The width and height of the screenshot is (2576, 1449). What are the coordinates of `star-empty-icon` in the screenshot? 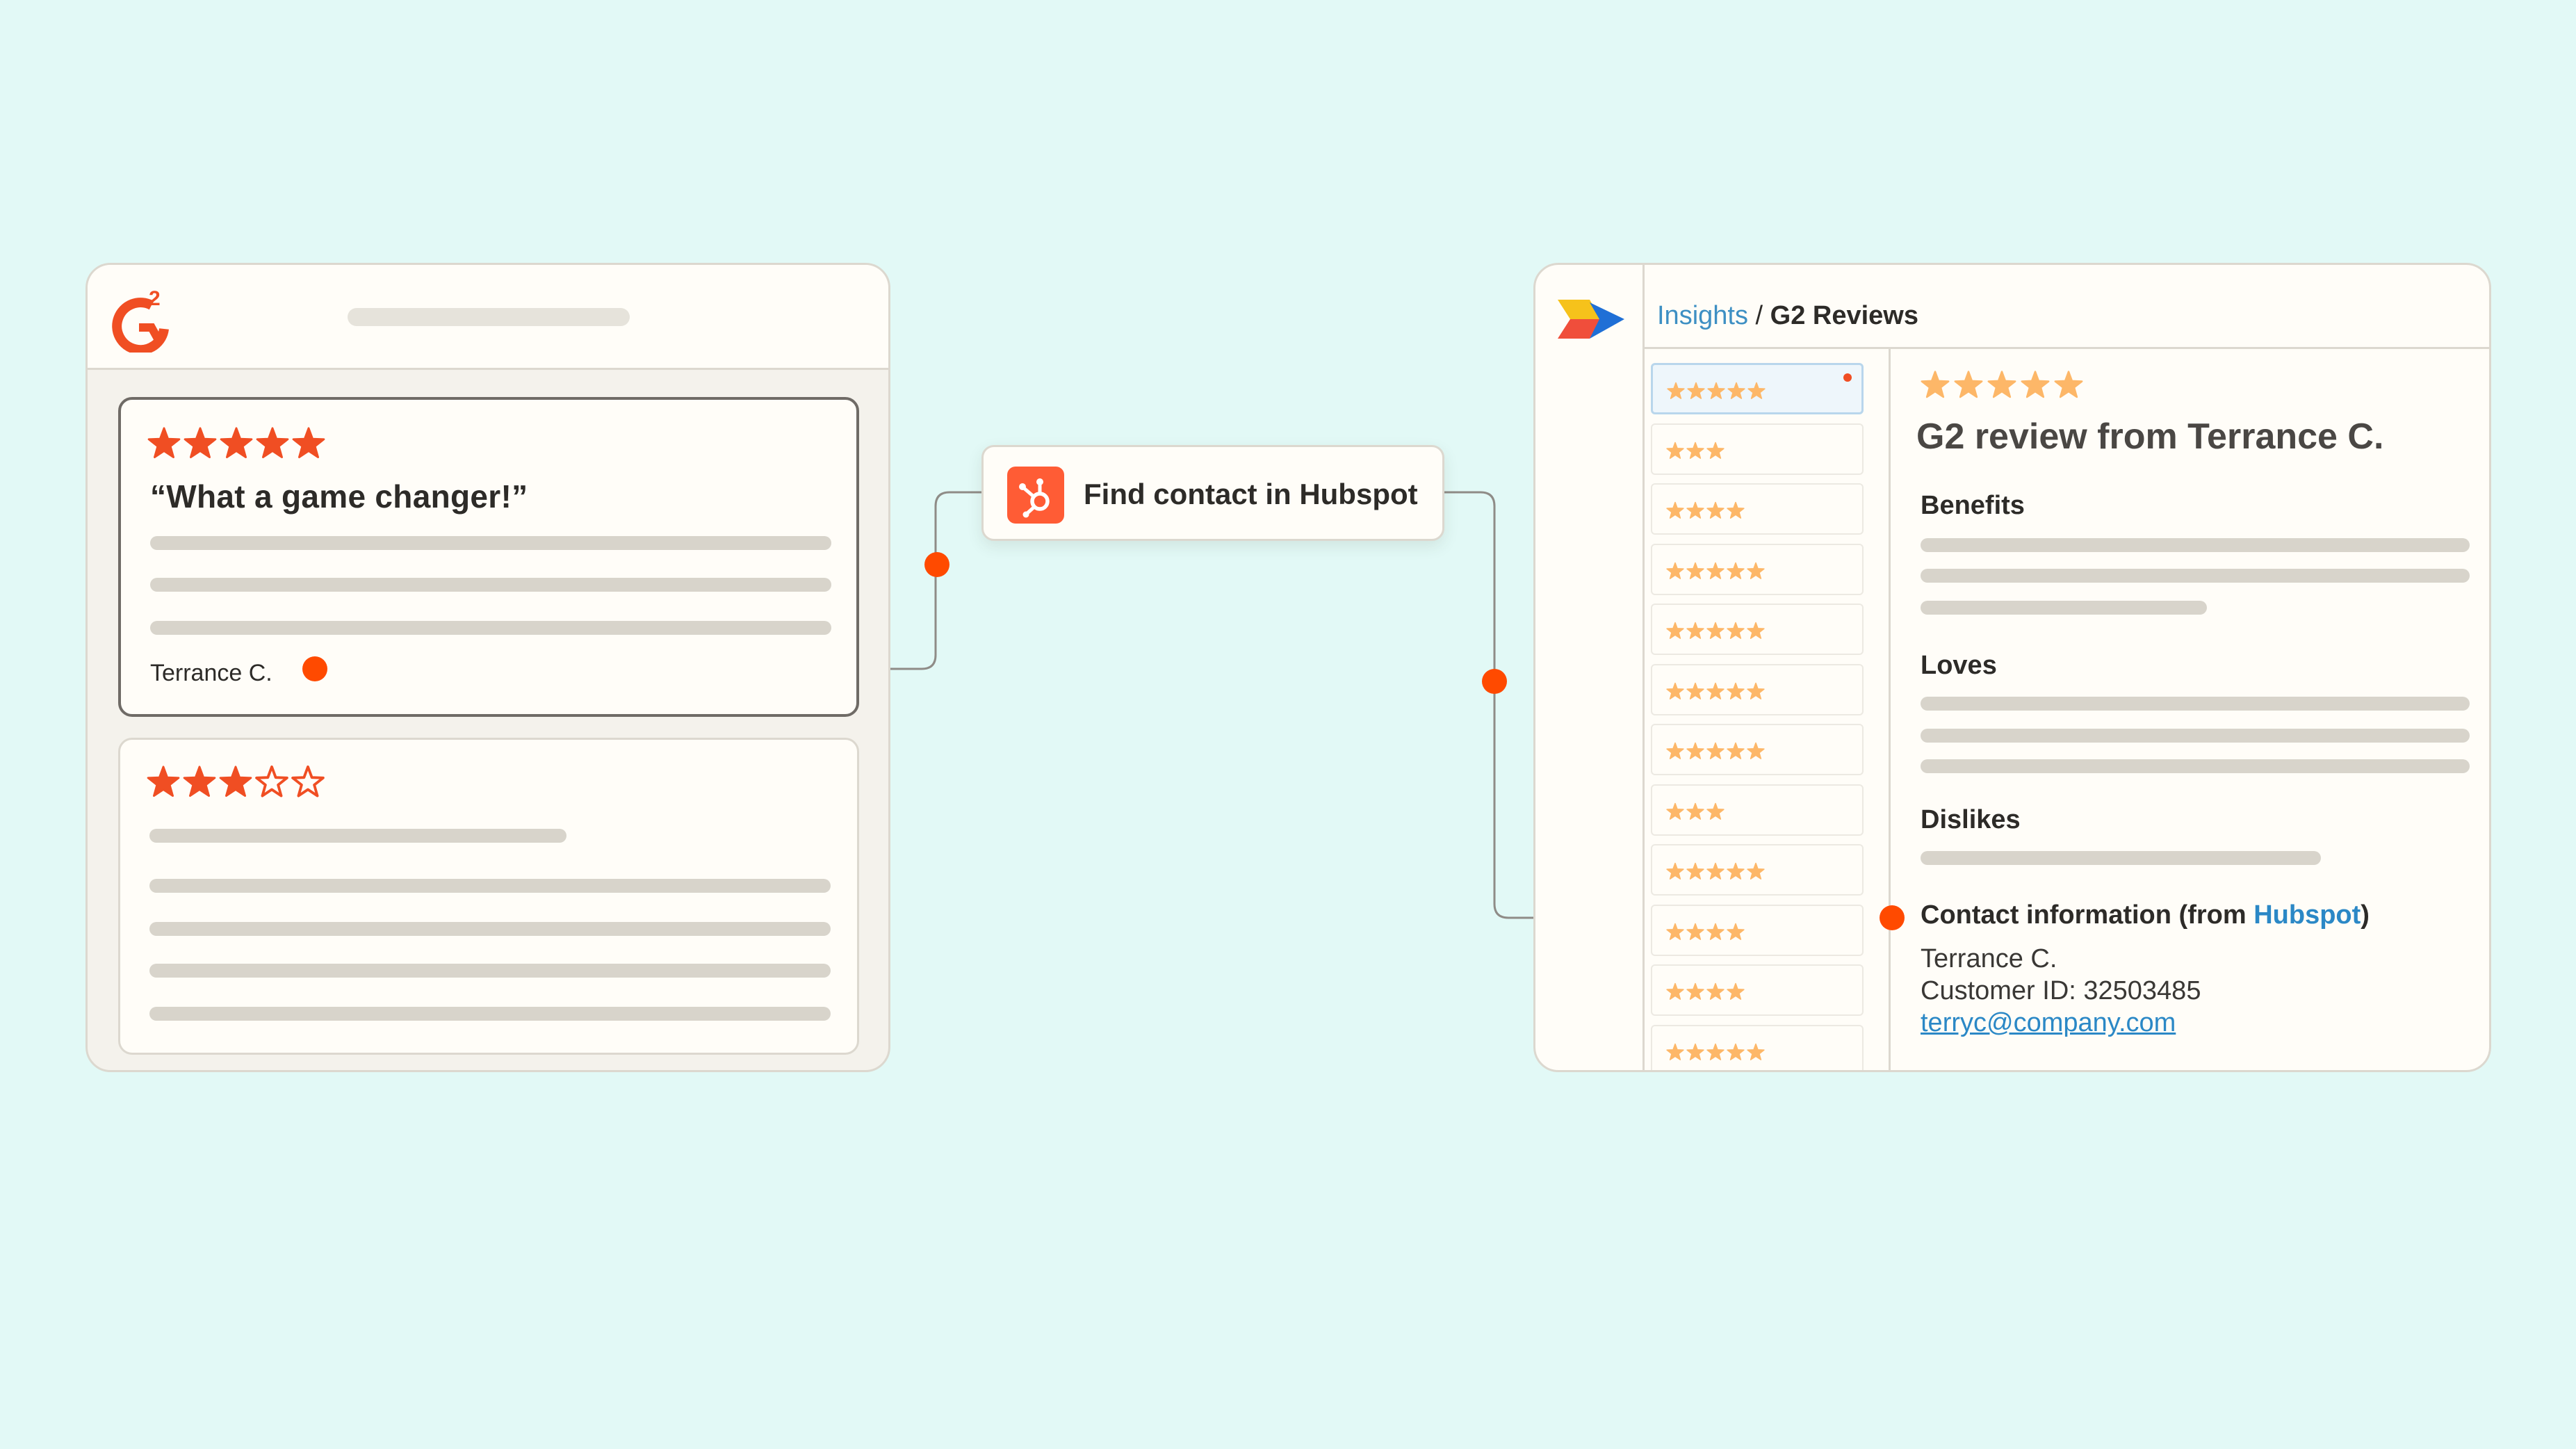 It's located at (271, 781).